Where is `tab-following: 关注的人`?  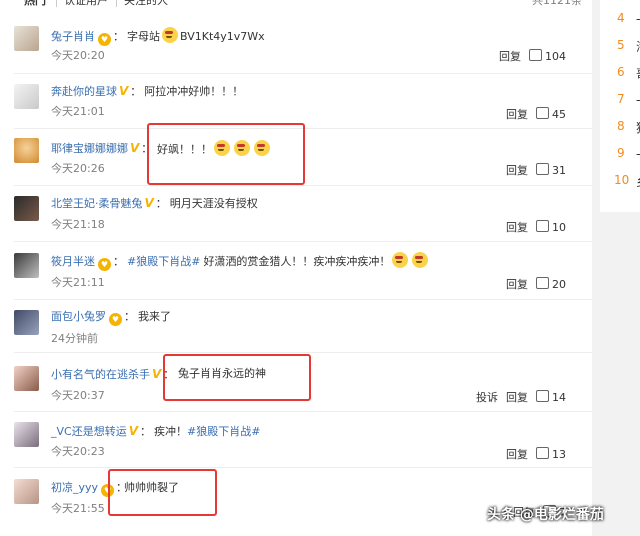 tab-following: 关注的人 is located at coordinates (146, 5).